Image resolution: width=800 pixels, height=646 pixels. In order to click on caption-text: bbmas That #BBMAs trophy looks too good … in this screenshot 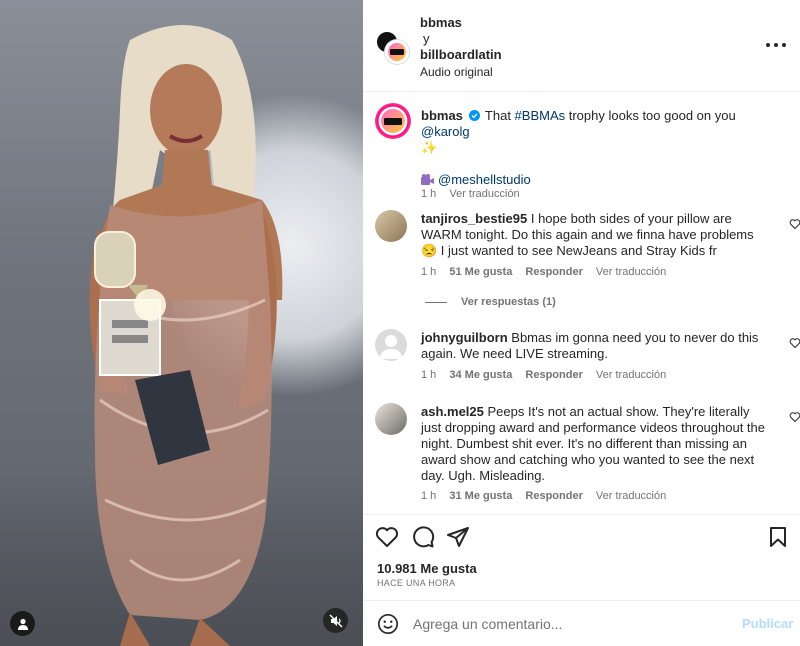, I will do `click(598, 148)`.